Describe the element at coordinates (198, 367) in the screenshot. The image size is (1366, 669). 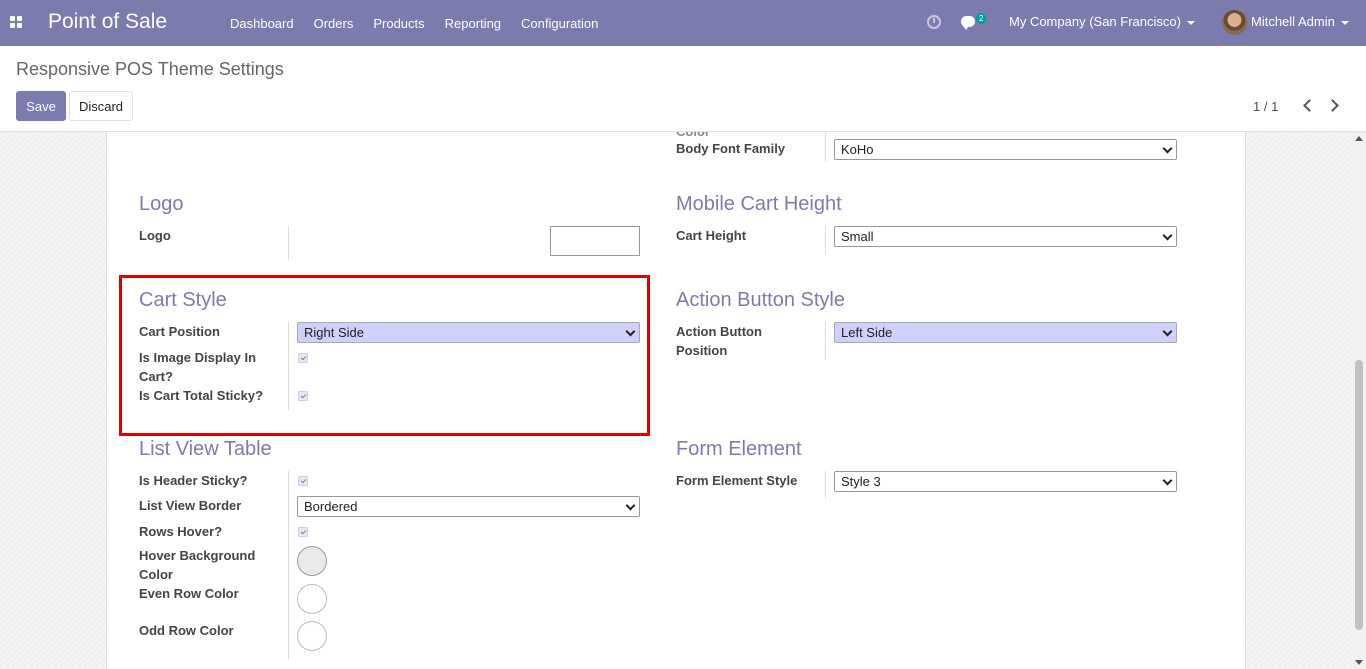
I see `image-display-label: Is Image Display In Cart?` at that location.